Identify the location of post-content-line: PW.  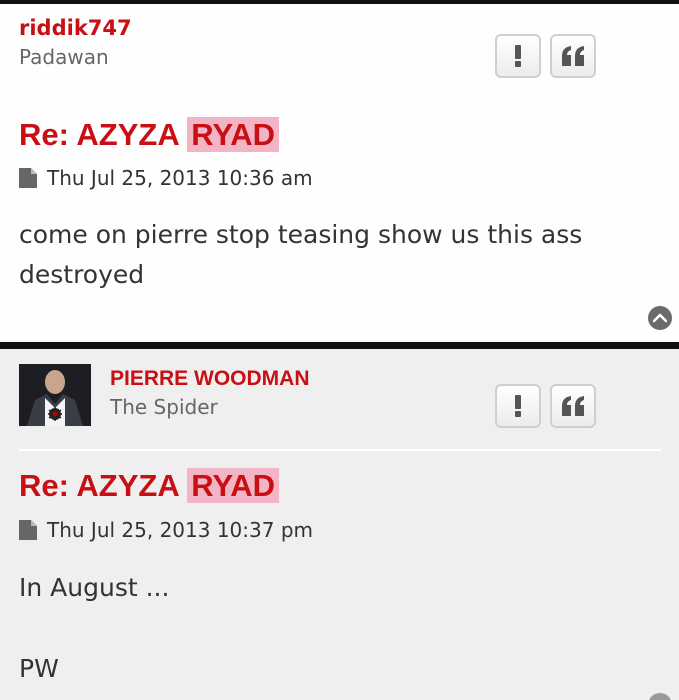
(39, 668).